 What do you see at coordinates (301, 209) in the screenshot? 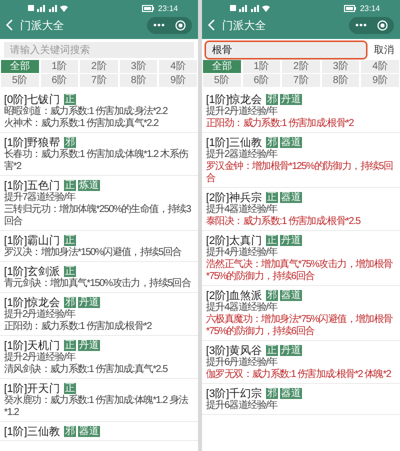
I see `sect-card: [2阶]神兵宗 正 器道 提升4器道经验/年 泰阳决：威力系数:1 伤害加成:根骨*2.5` at bounding box center [301, 209].